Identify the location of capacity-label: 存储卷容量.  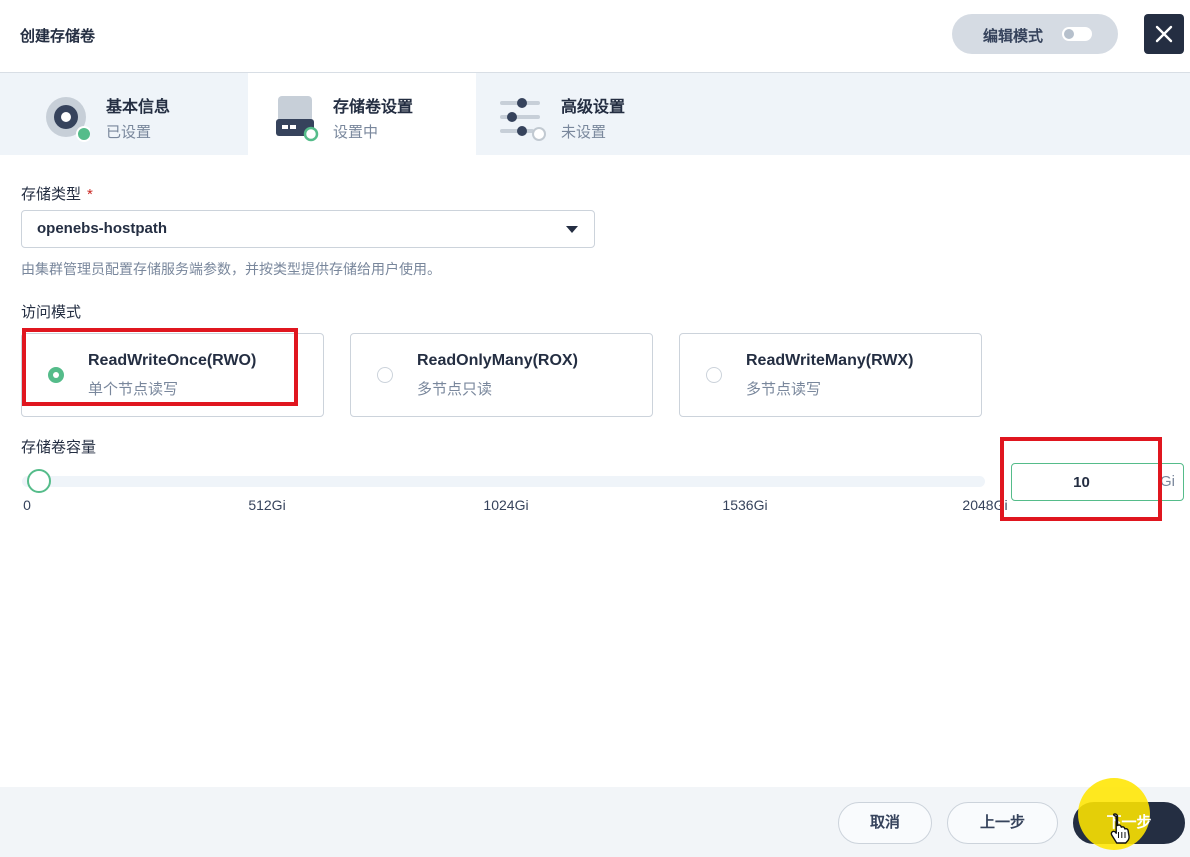
(59, 447).